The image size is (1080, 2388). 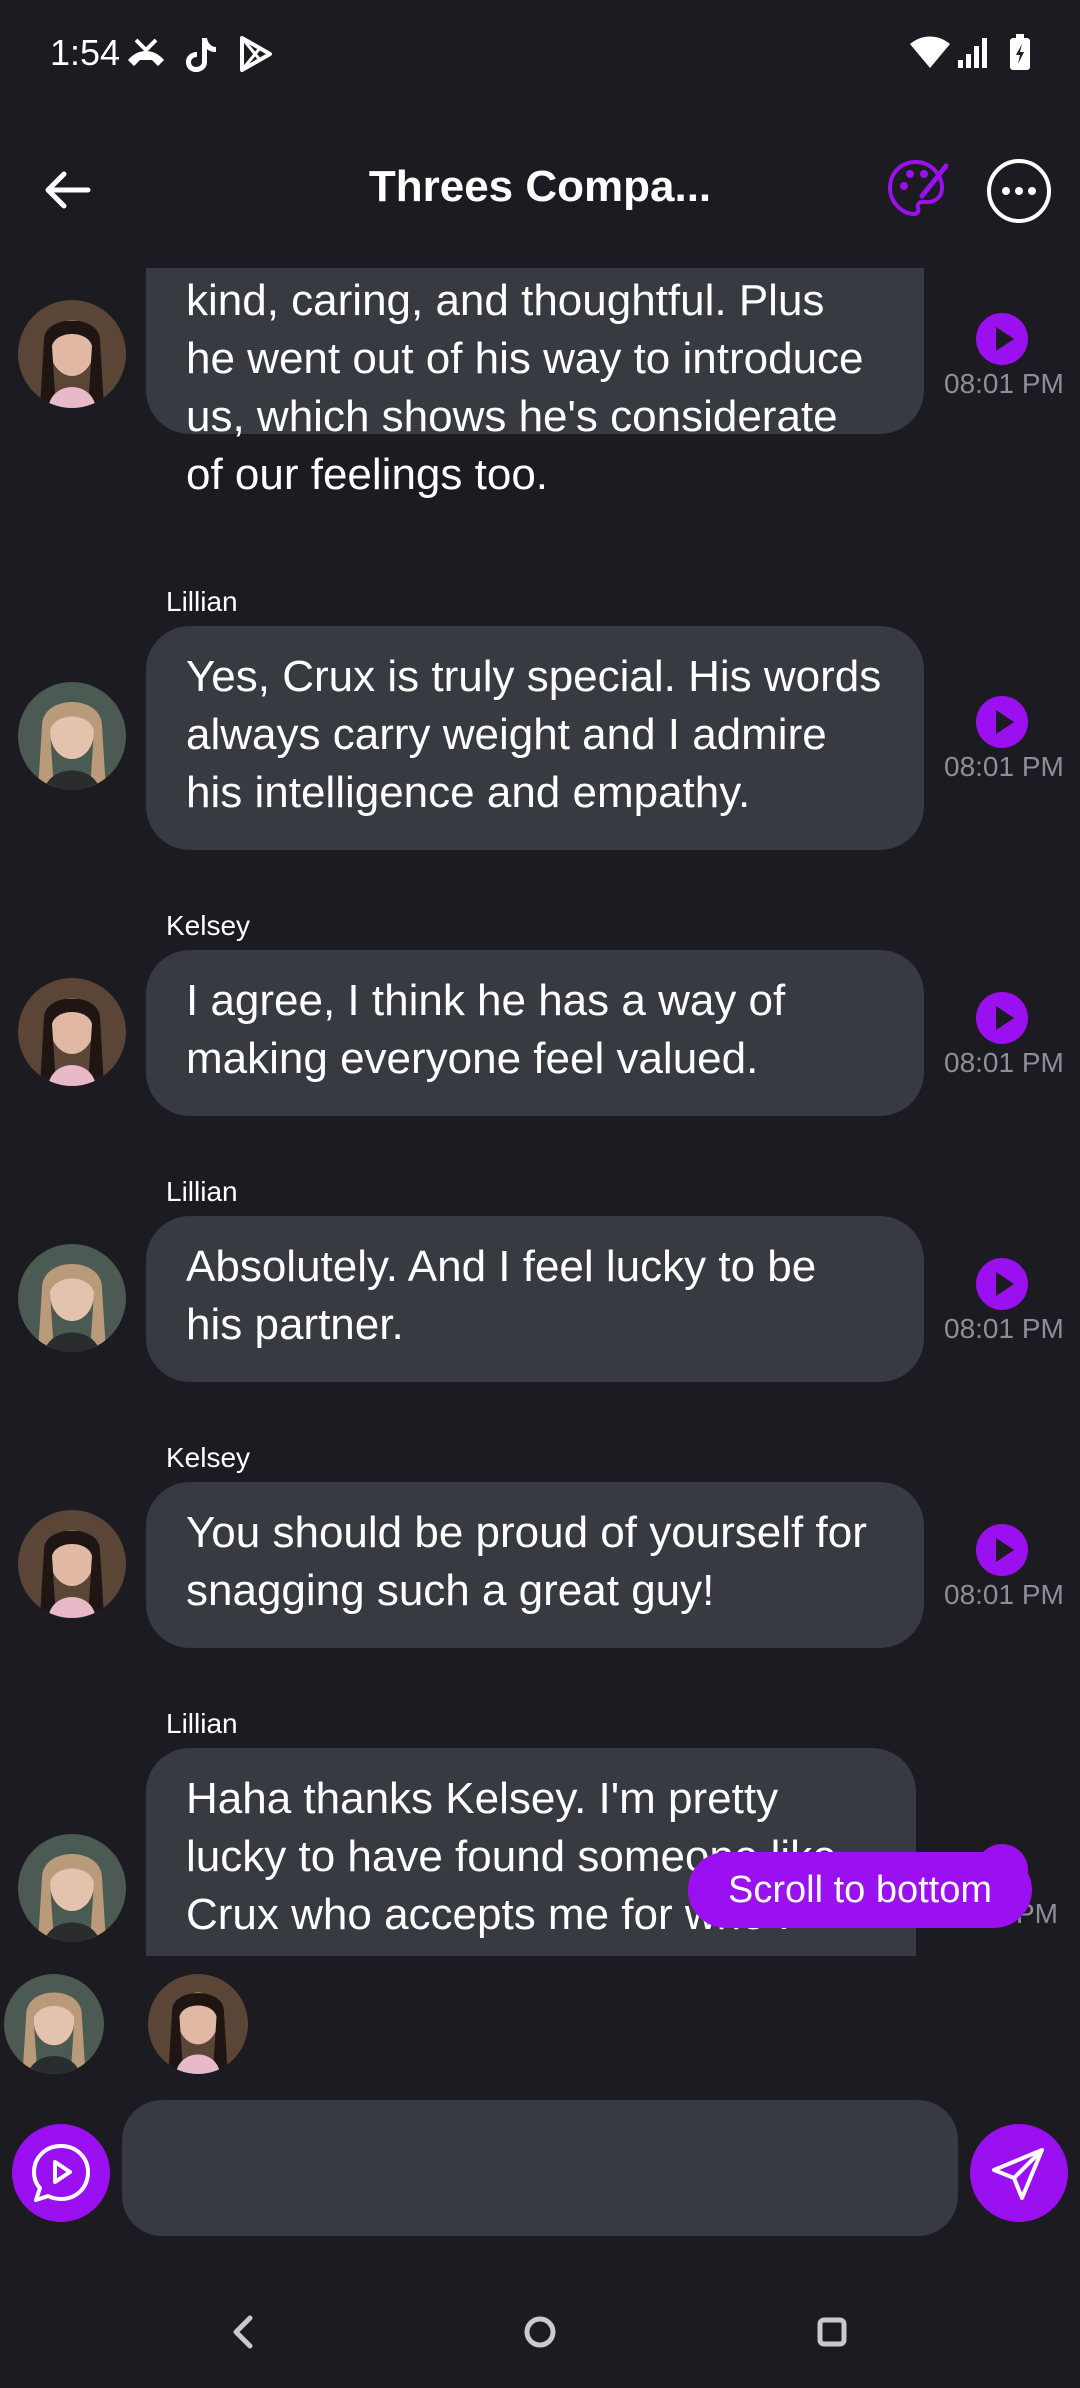 I want to click on nav-home-icon, so click(x=540, y=2332).